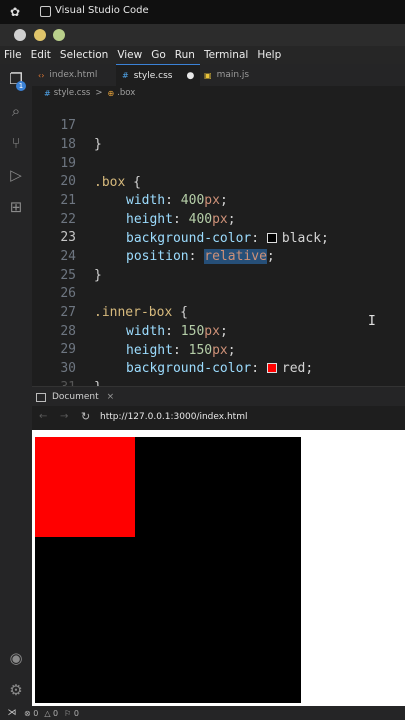  Describe the element at coordinates (158, 75) in the screenshot. I see `tab-style-css: # style.css ●` at that location.